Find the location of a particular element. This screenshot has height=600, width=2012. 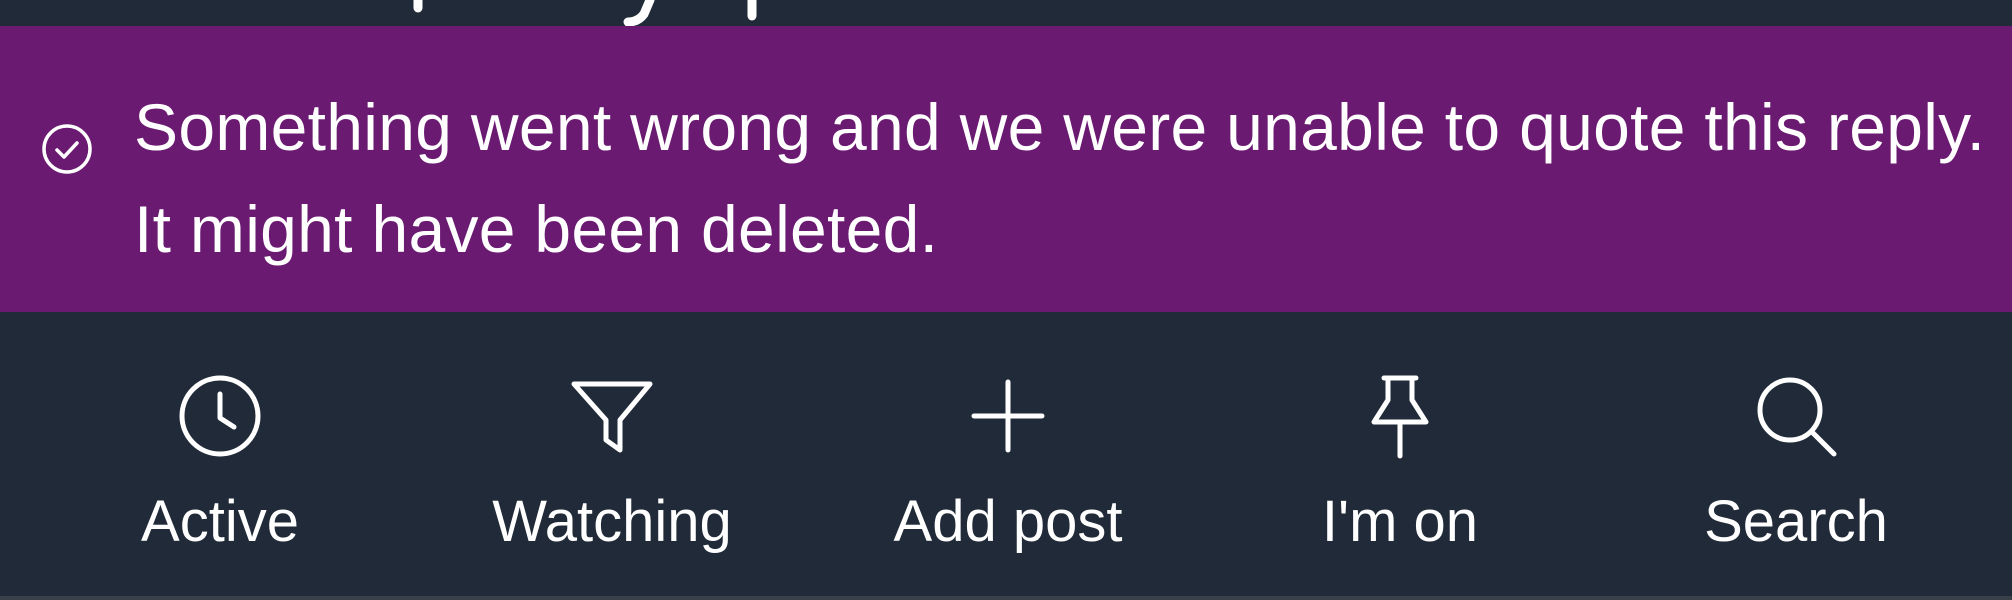

bottom-divider is located at coordinates (1006, 598).